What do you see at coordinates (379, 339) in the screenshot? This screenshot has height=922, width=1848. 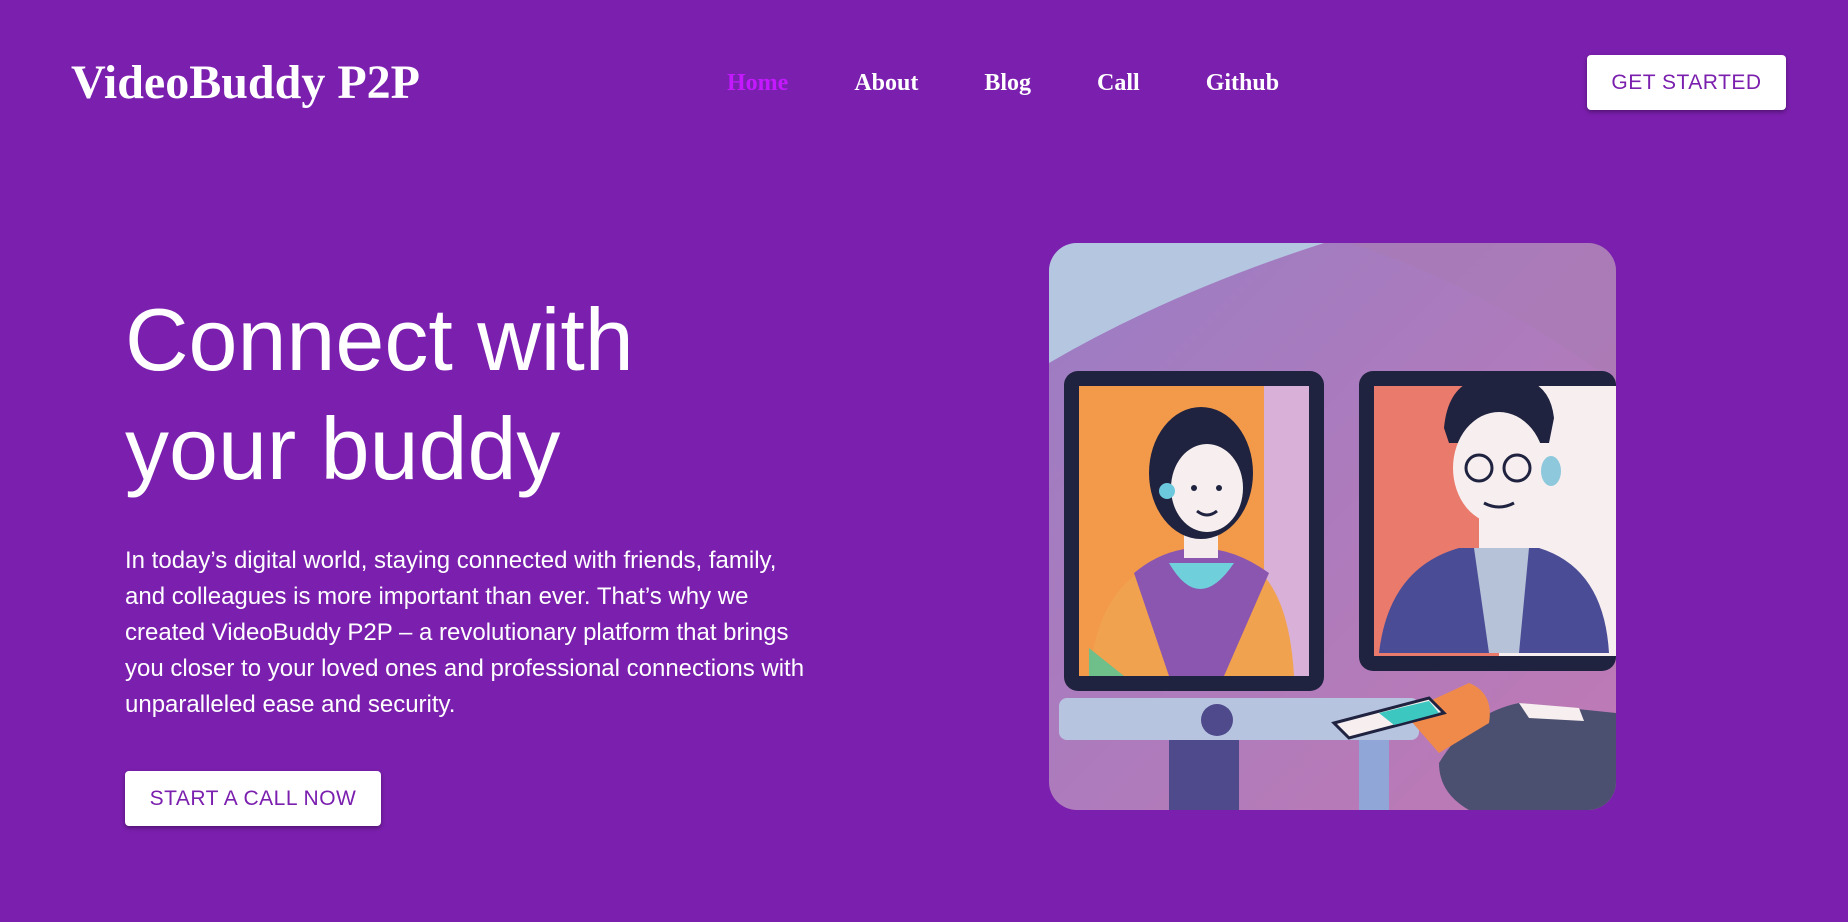 I see `hero-title-line-1: Connect with` at bounding box center [379, 339].